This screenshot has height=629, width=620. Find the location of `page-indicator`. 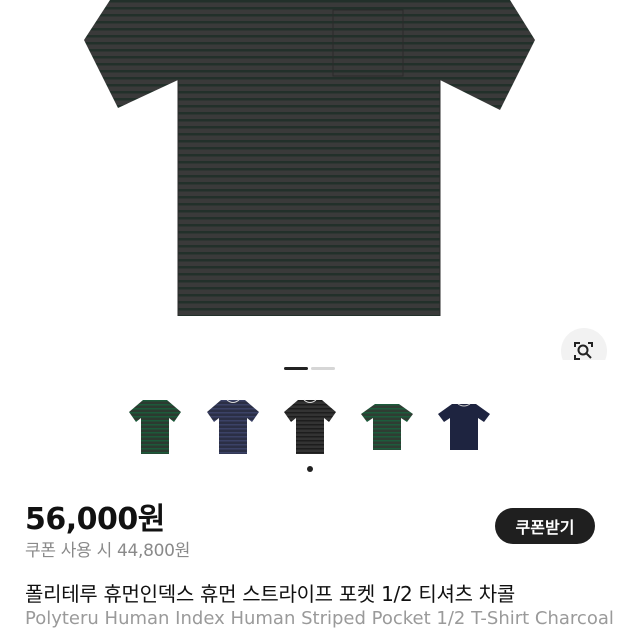

page-indicator is located at coordinates (323, 368).